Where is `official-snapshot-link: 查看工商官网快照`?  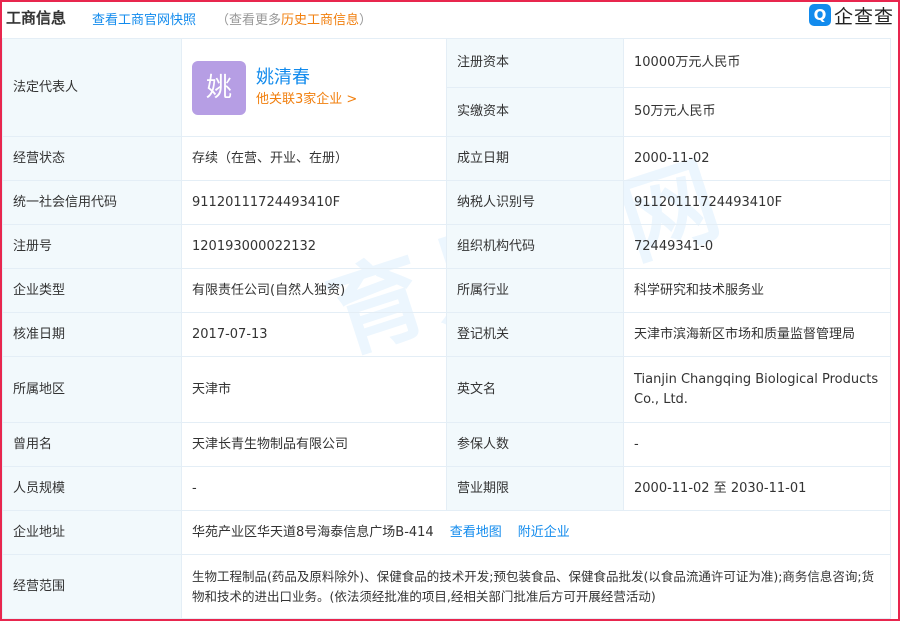
official-snapshot-link: 查看工商官网快照 is located at coordinates (144, 18).